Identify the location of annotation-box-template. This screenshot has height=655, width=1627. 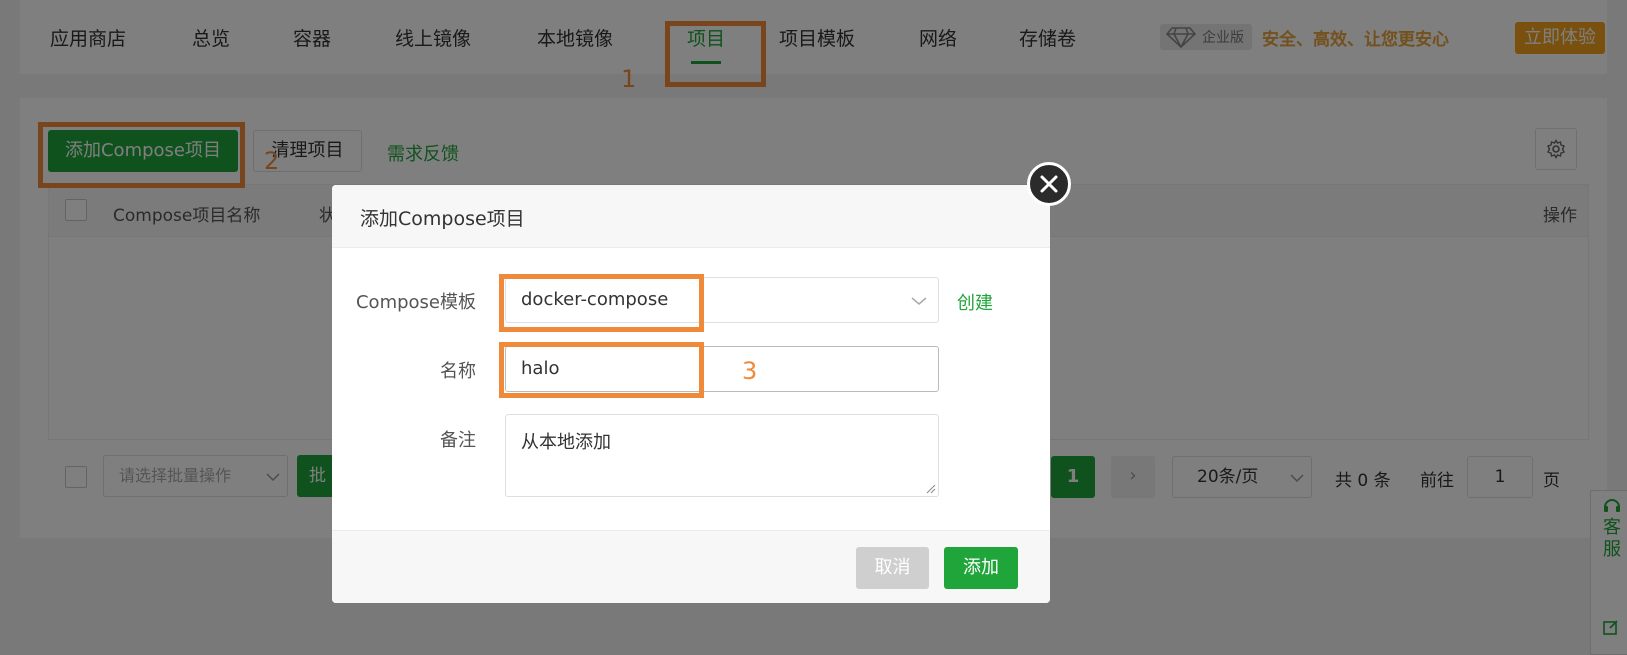
(601, 303).